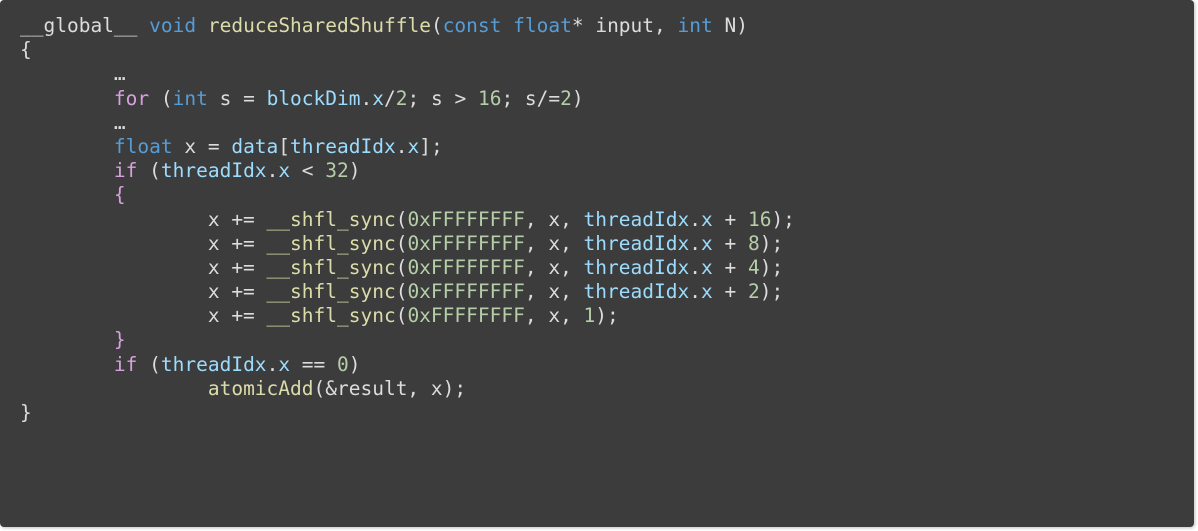 The height and width of the screenshot is (531, 1198). I want to click on code-token-number: 0, so click(343, 364).